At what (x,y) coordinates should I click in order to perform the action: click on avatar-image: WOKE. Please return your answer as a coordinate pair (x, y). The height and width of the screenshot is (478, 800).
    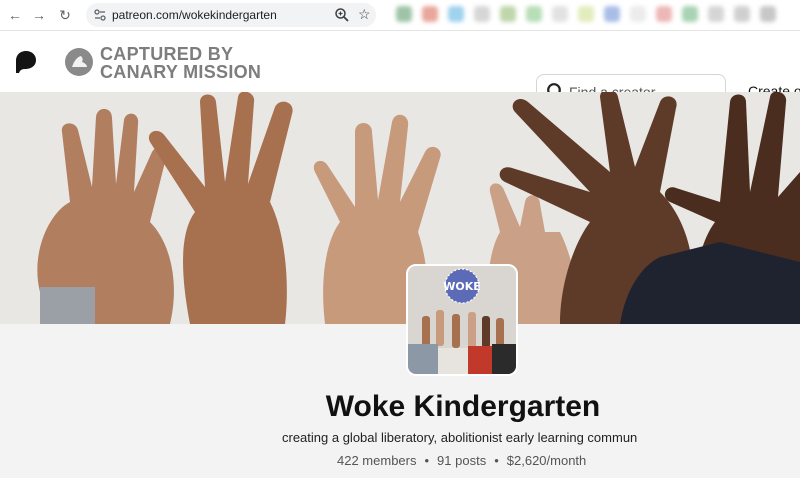
    Looking at the image, I should click on (462, 320).